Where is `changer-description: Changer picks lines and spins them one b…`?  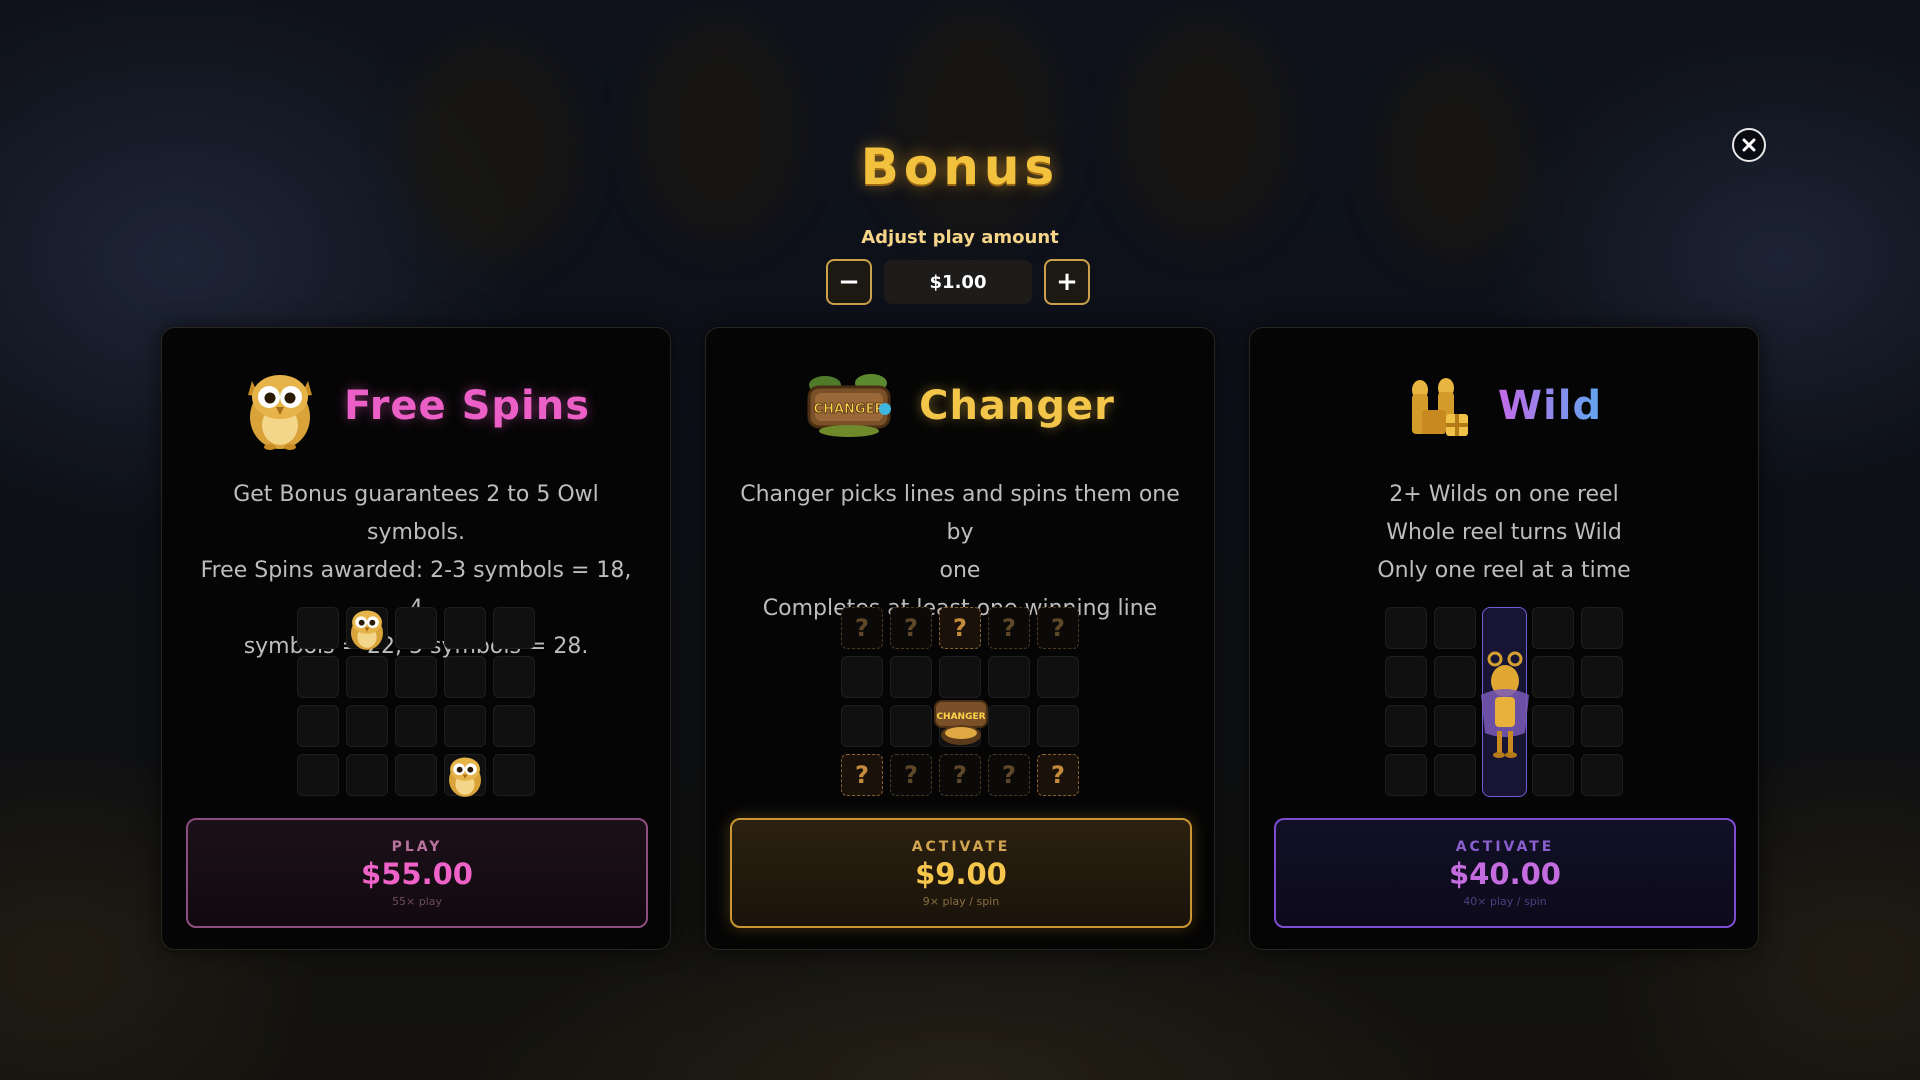
changer-description: Changer picks lines and spins them one b… is located at coordinates (960, 552).